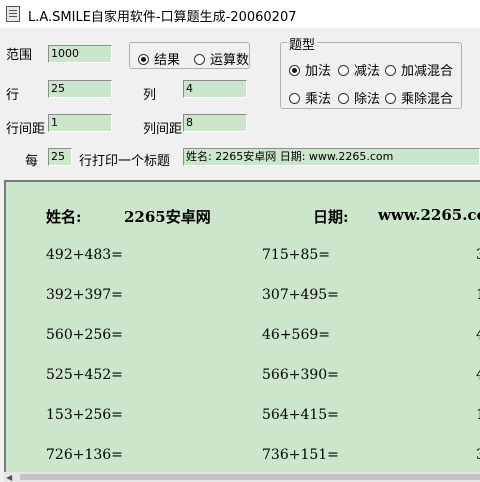  I want to click on problem-cell: 564+415=, so click(300, 415).